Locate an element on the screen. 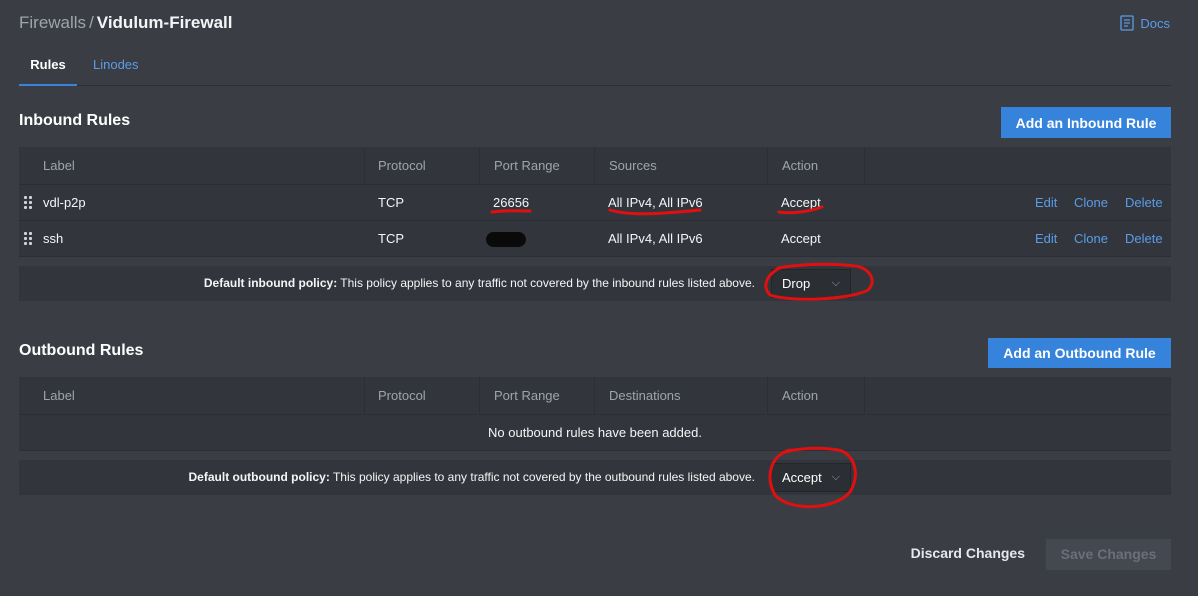 This screenshot has width=1198, height=596. page-title: Vidulum-Firewall is located at coordinates (164, 22).